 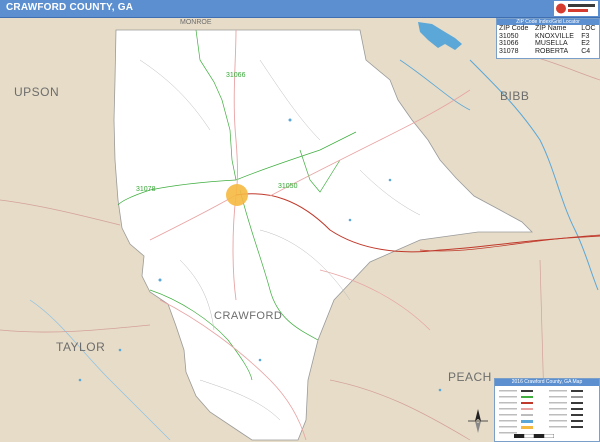 I want to click on table-cell: ROBERTA, so click(x=552, y=51).